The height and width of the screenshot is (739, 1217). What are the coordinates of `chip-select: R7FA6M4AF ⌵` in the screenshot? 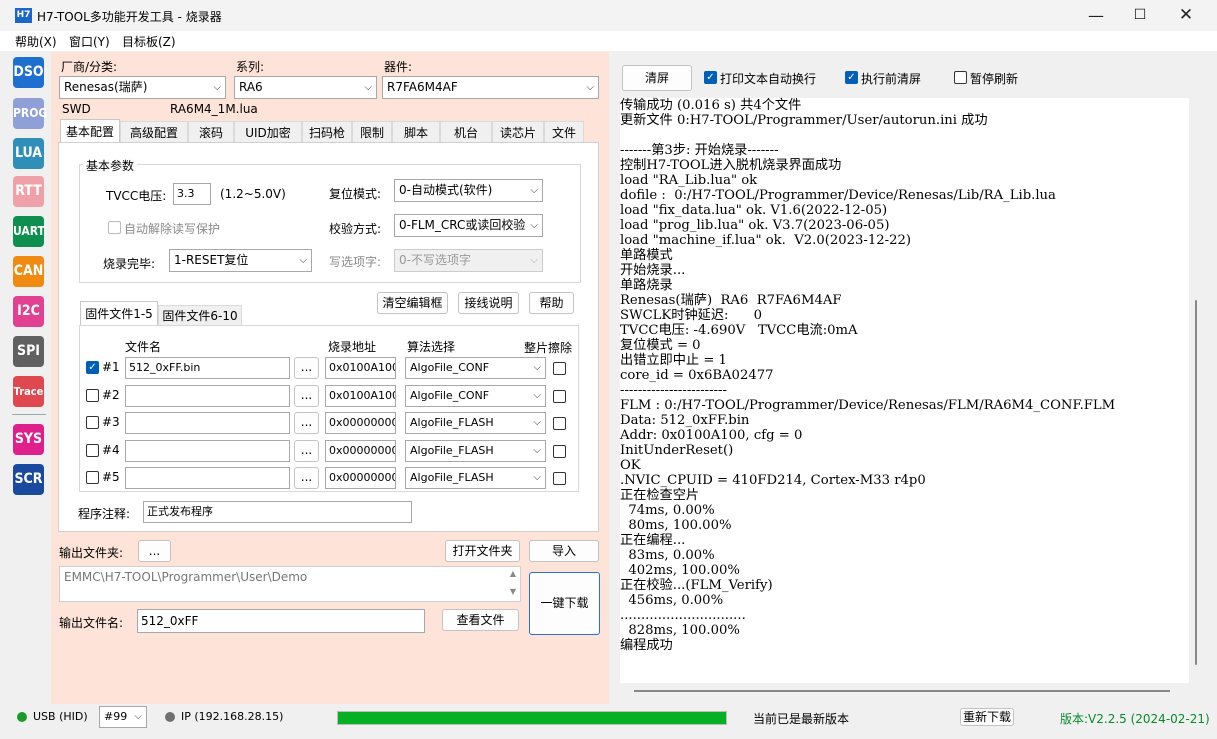 It's located at (490, 87).